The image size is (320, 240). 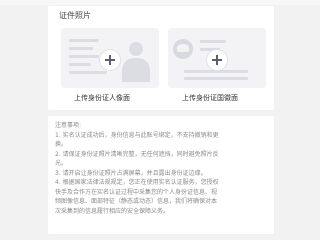 I want to click on upload-id-front-slot, so click(x=110, y=58).